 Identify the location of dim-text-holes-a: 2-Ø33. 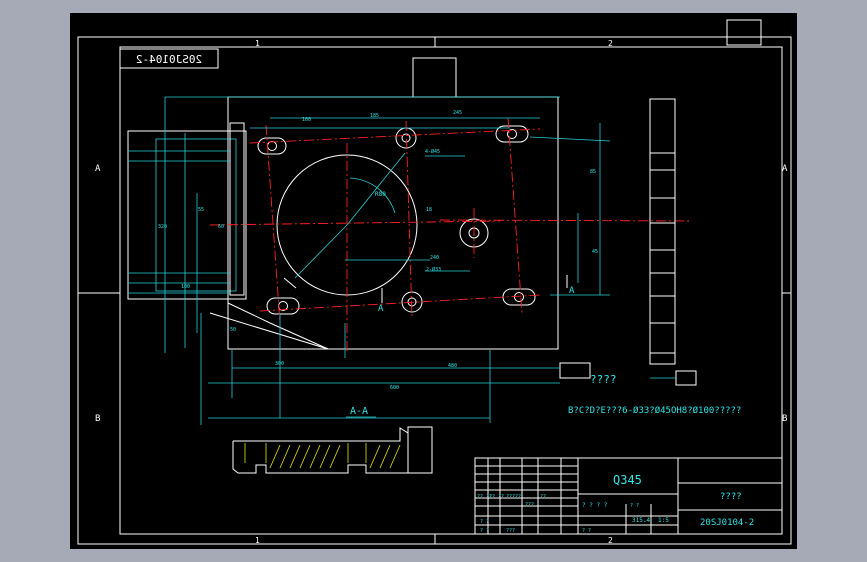
(433, 269).